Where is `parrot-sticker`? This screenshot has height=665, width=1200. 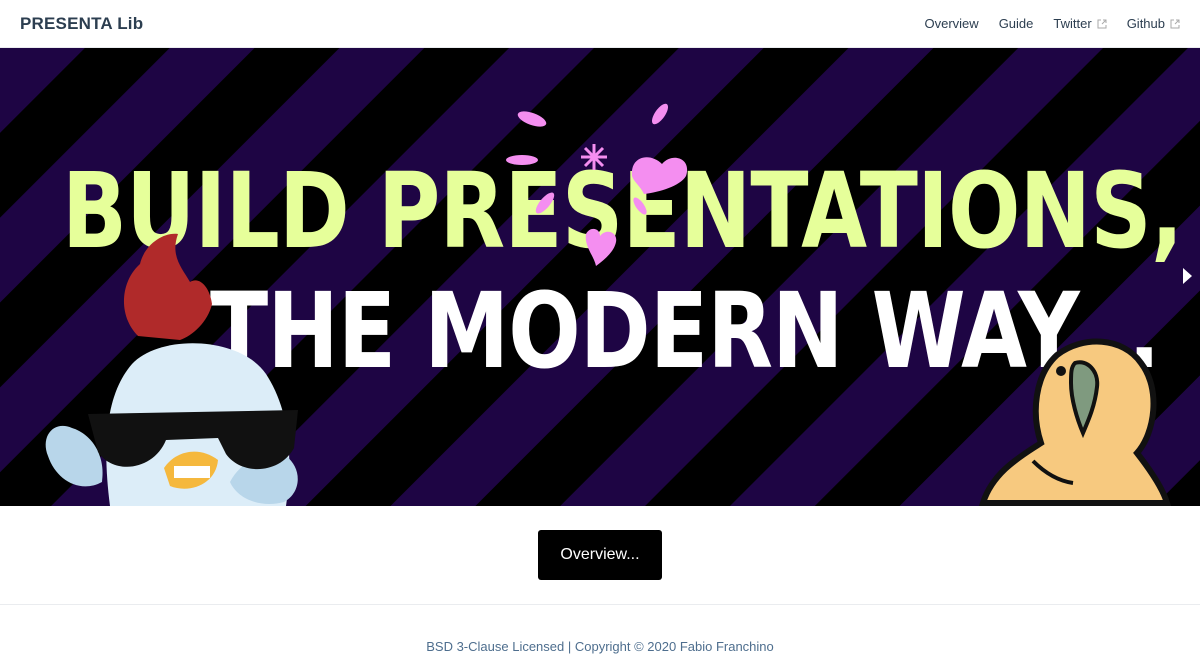
parrot-sticker is located at coordinates (1074, 422).